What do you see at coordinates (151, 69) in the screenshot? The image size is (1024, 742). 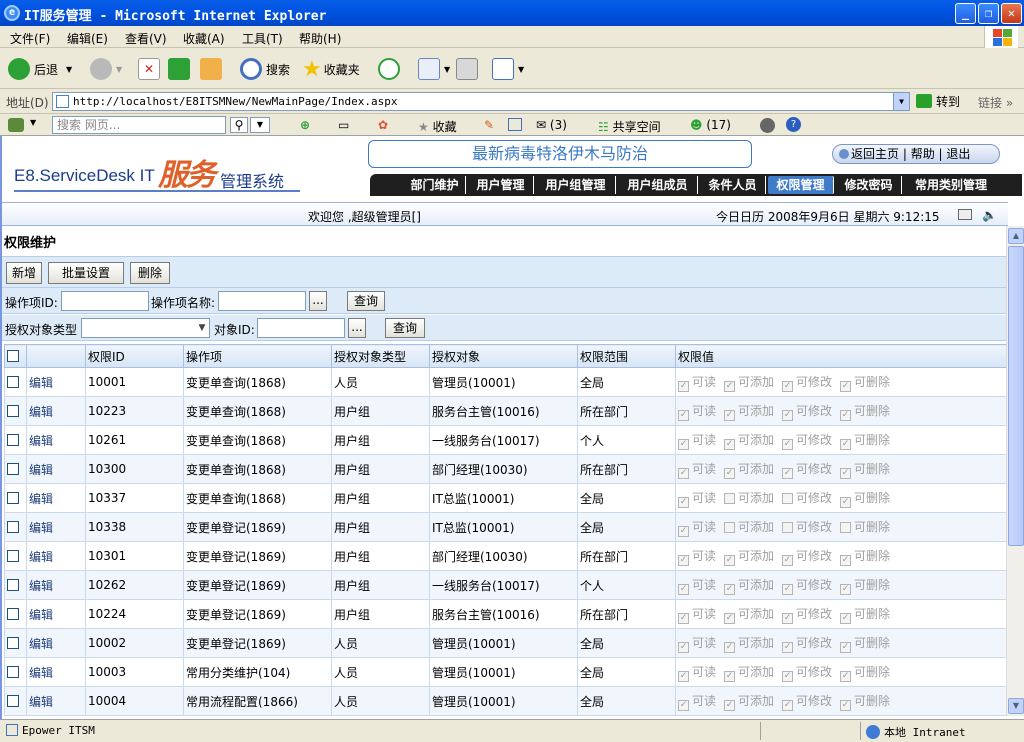 I see `stop-button: ✕` at bounding box center [151, 69].